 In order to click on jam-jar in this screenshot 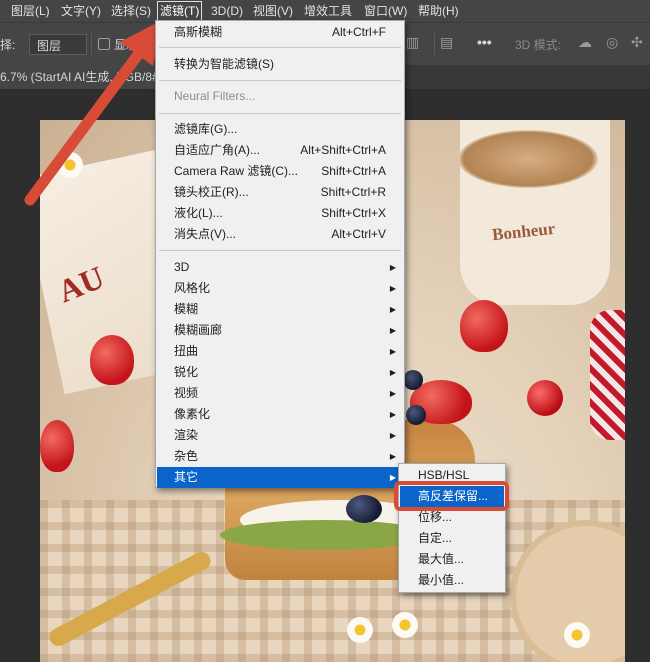, I will do `click(607, 375)`.